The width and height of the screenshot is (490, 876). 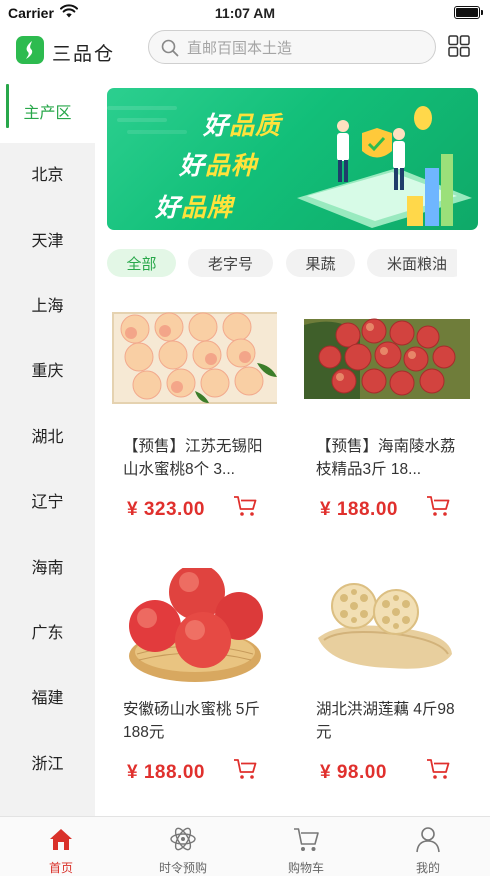 I want to click on sidebar-item-label: 福建, so click(x=47, y=698).